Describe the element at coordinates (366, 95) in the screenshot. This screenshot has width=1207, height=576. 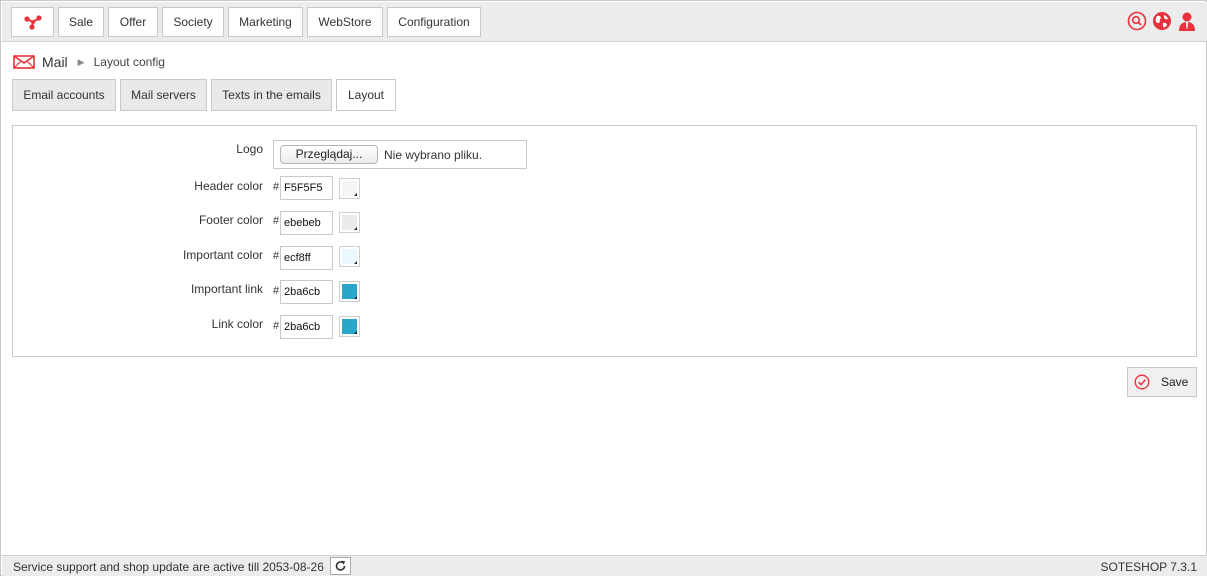
I see `tab-layout: Layout` at that location.